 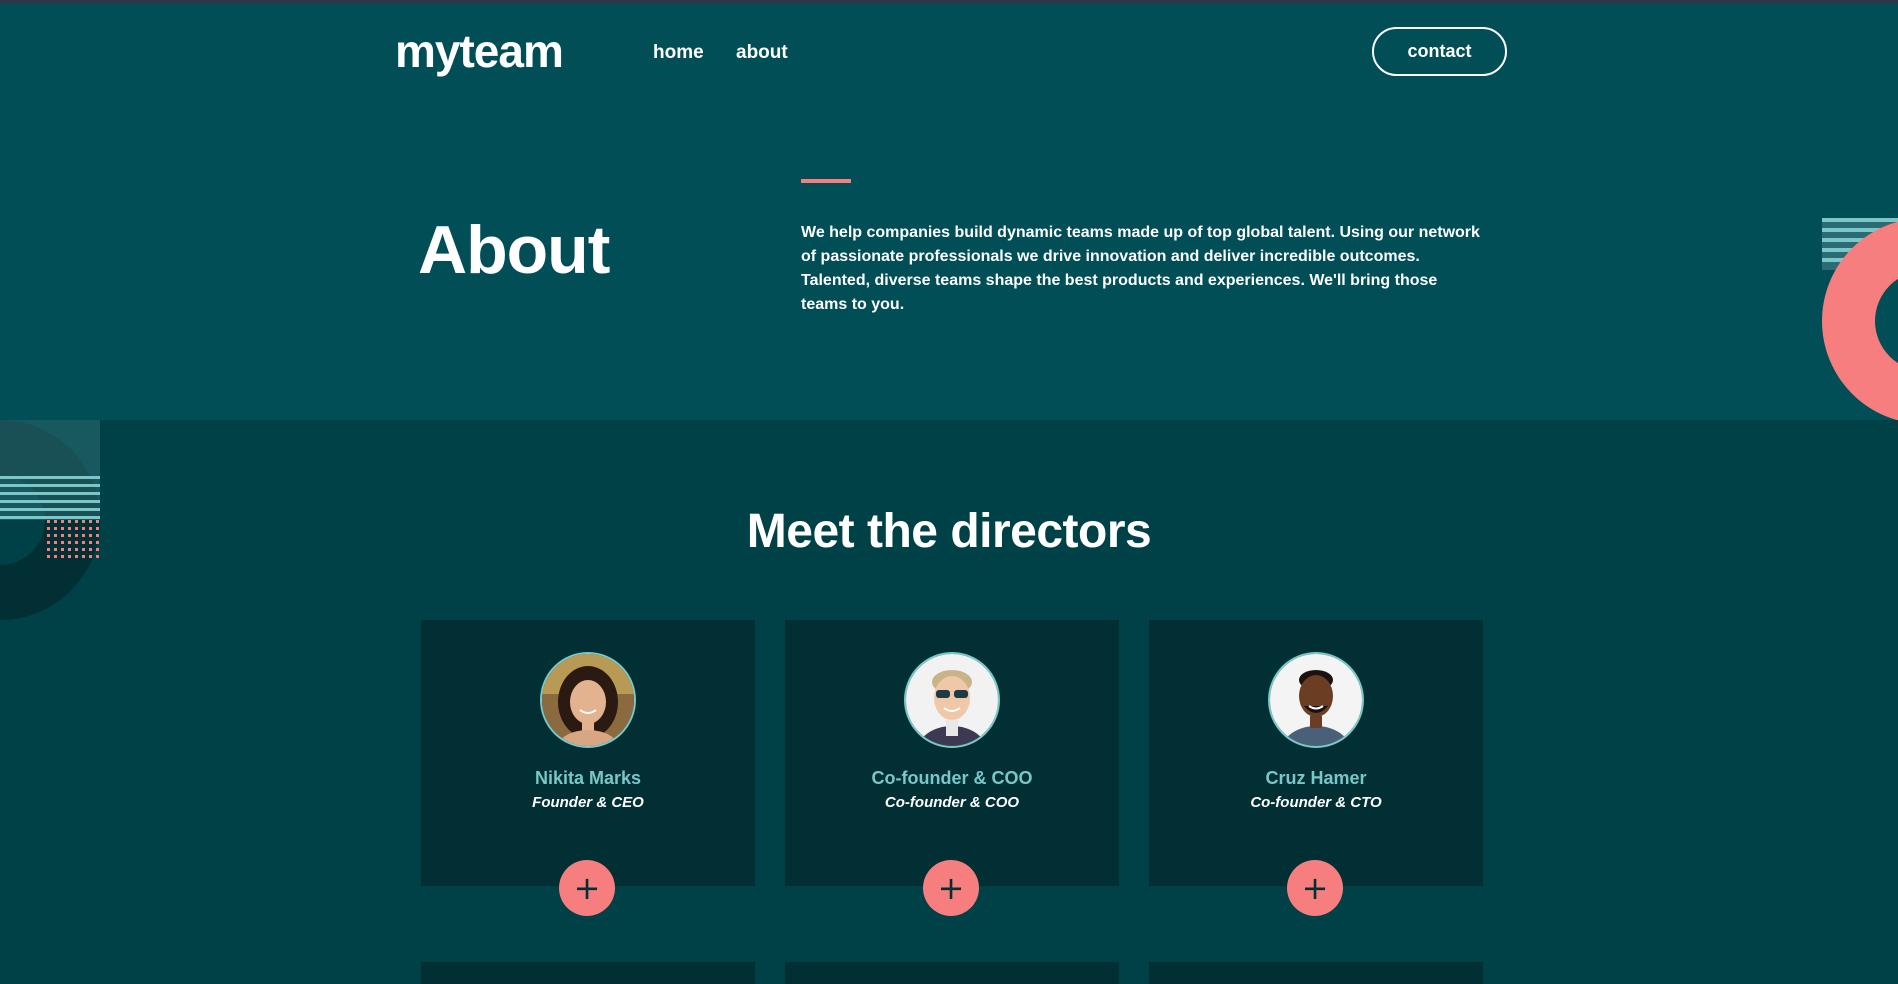 What do you see at coordinates (826, 181) in the screenshot?
I see `accent-bar` at bounding box center [826, 181].